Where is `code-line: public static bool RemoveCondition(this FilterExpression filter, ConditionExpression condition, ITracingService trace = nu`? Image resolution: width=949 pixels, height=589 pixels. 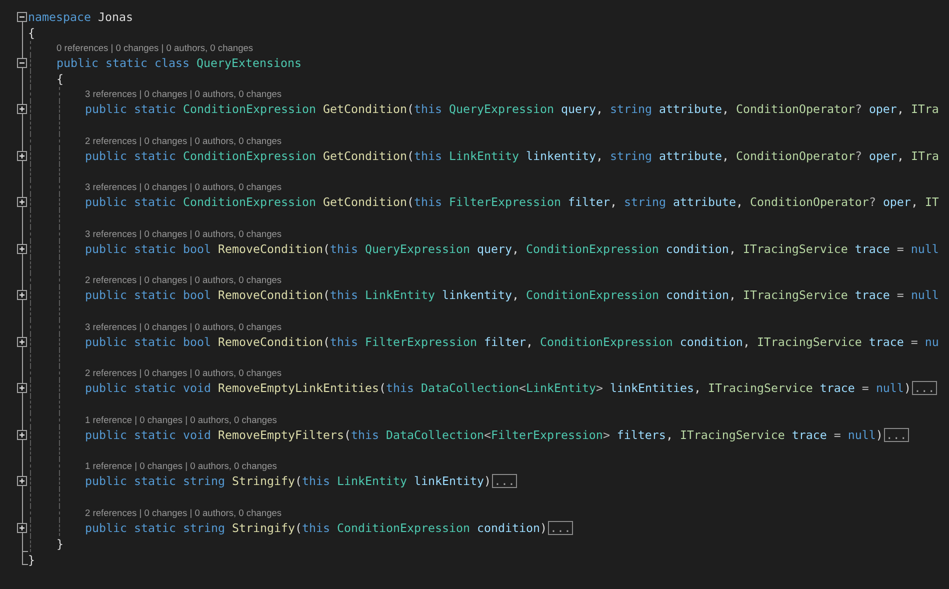
code-line: public static bool RemoveCondition(this FilterExpression filter, ConditionExpression condition, ITracingService trace = nu is located at coordinates (512, 342).